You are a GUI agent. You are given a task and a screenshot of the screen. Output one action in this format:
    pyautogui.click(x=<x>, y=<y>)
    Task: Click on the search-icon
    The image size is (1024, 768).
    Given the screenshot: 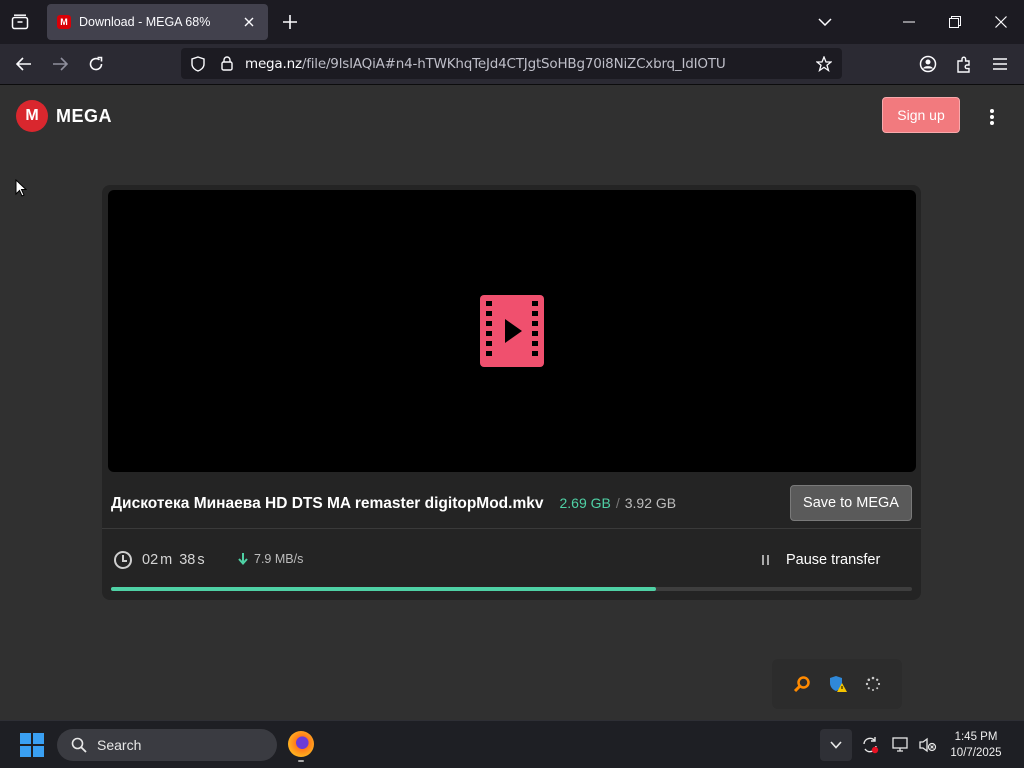 What is the action you would take?
    pyautogui.click(x=79, y=745)
    